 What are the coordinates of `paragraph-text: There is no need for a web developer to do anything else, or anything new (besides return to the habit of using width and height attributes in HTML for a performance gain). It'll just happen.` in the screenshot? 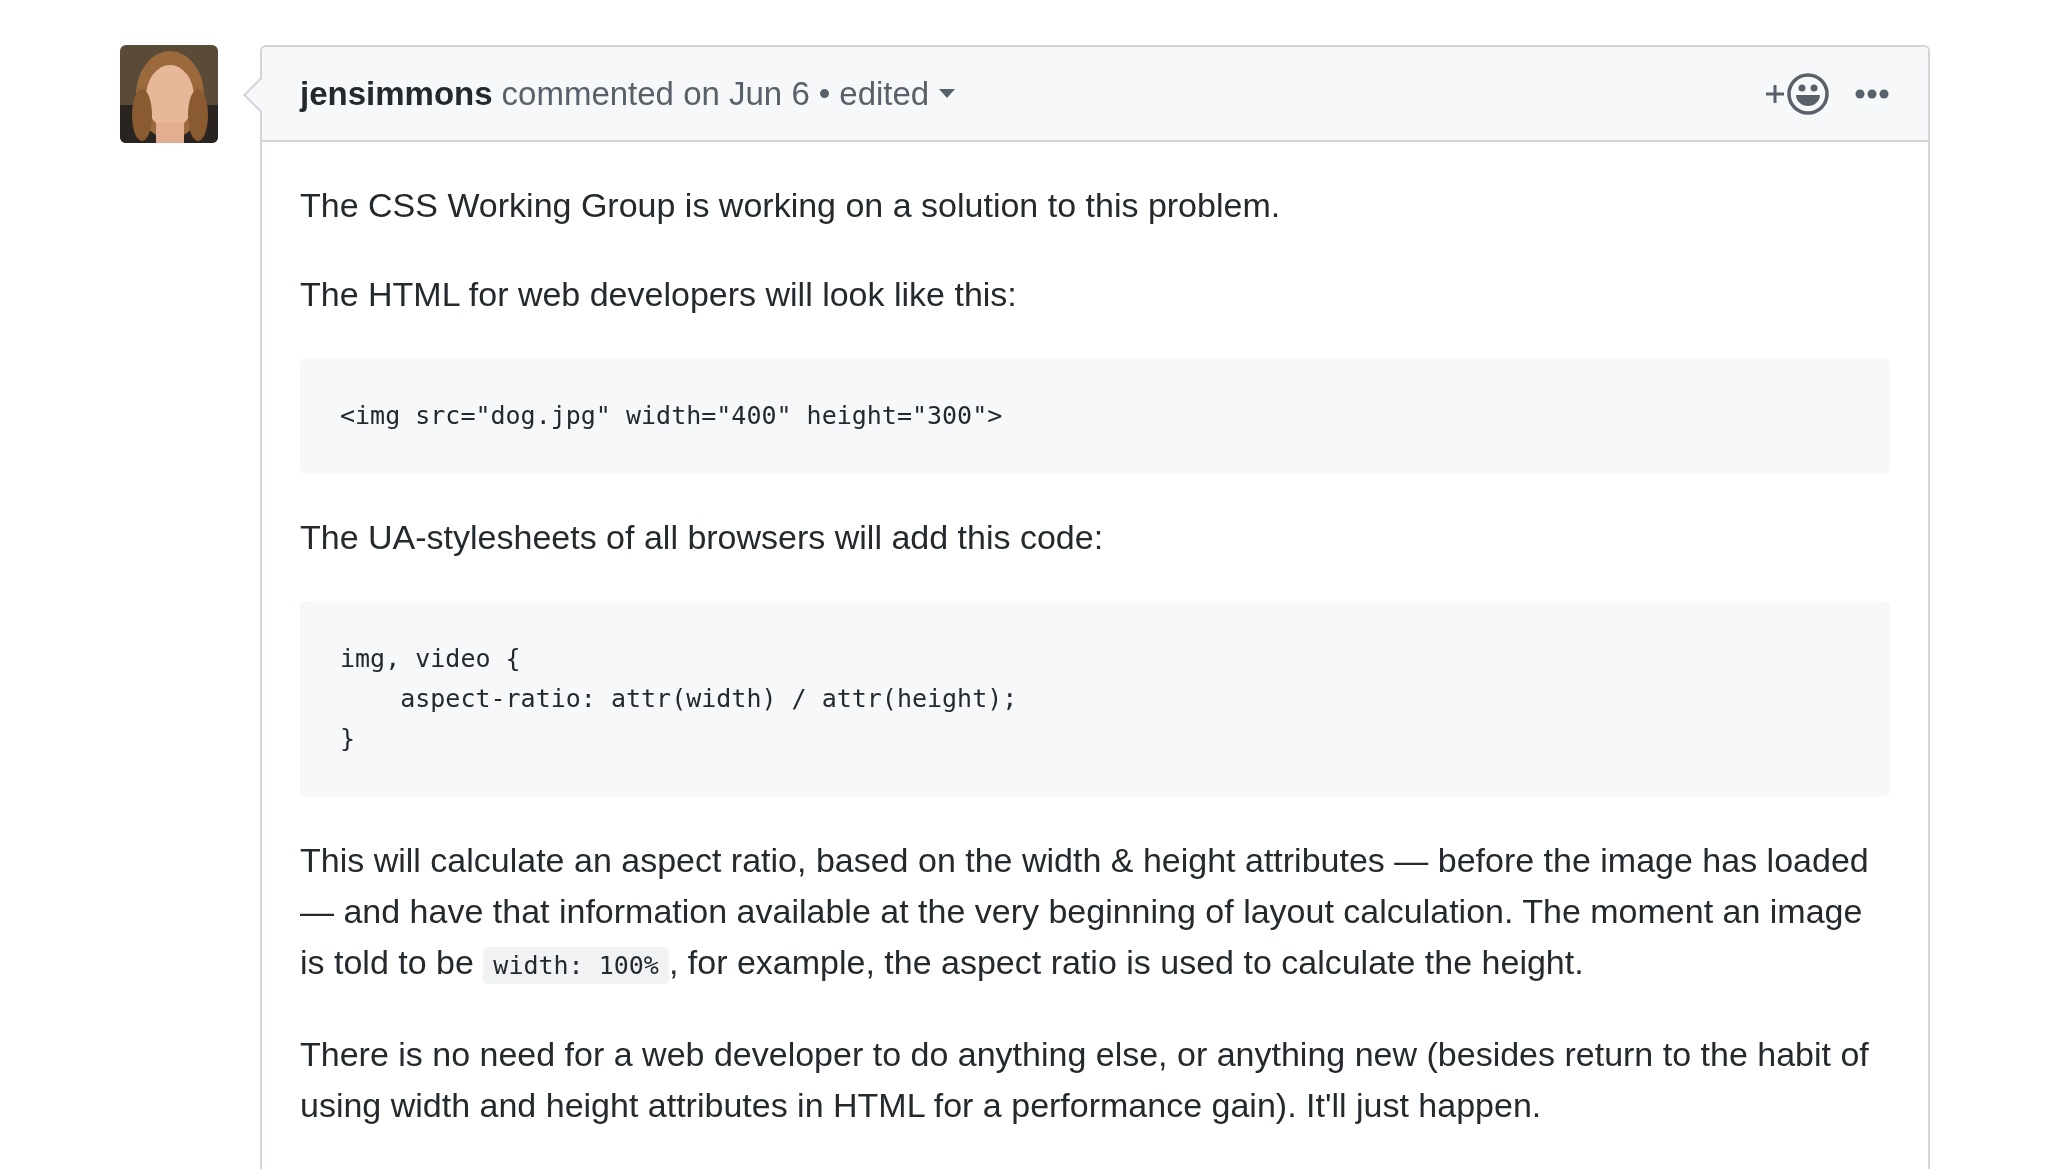 It's located at (1085, 1080).